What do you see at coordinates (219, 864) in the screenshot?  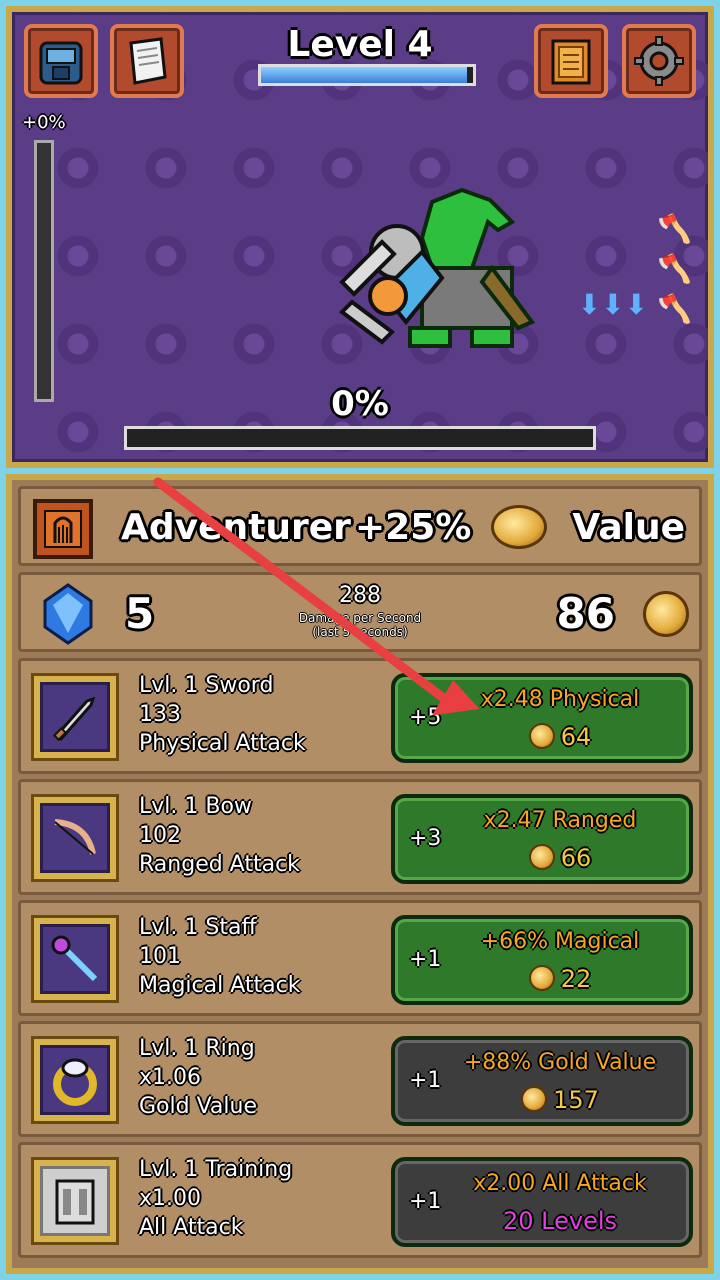 I see `item-type: Ranged Attack` at bounding box center [219, 864].